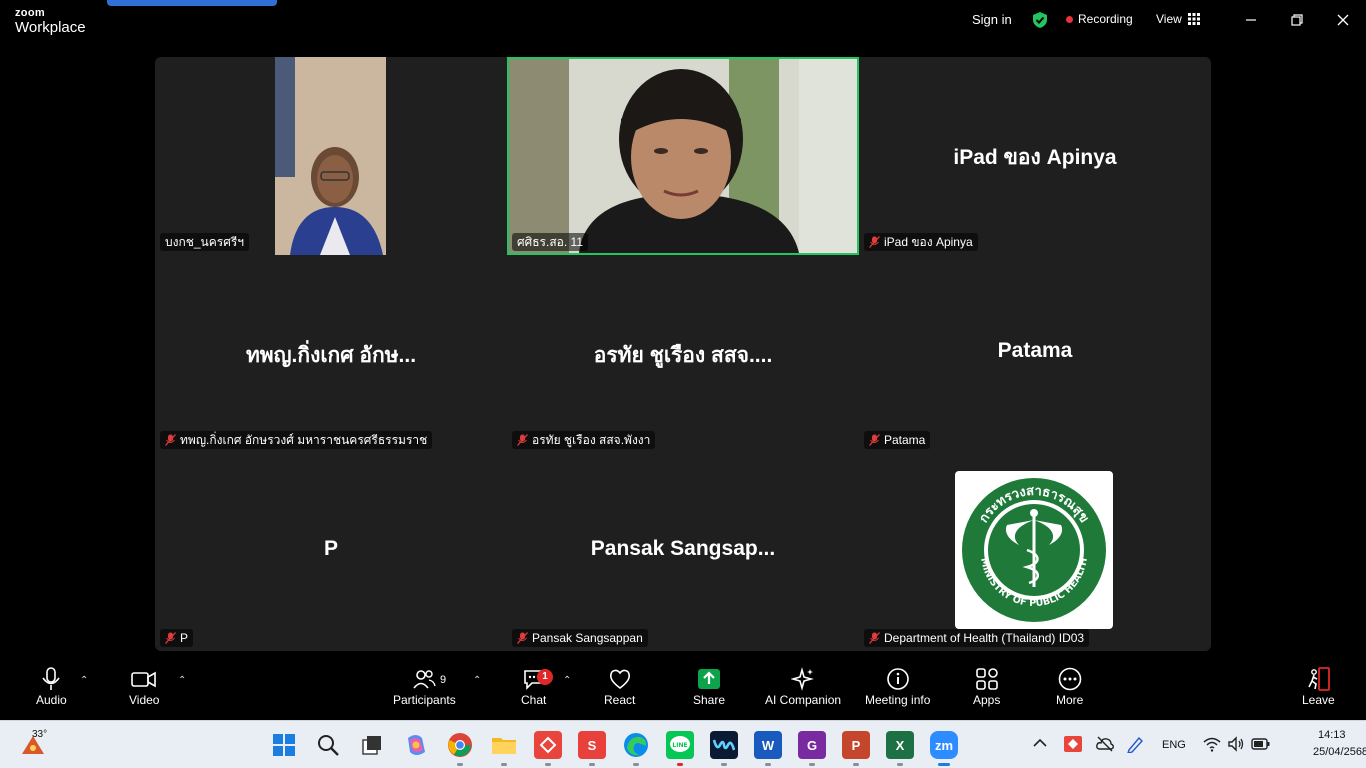 This screenshot has height=768, width=1366. Describe the element at coordinates (192, 3) in the screenshot. I see `top-accent-strip` at that location.